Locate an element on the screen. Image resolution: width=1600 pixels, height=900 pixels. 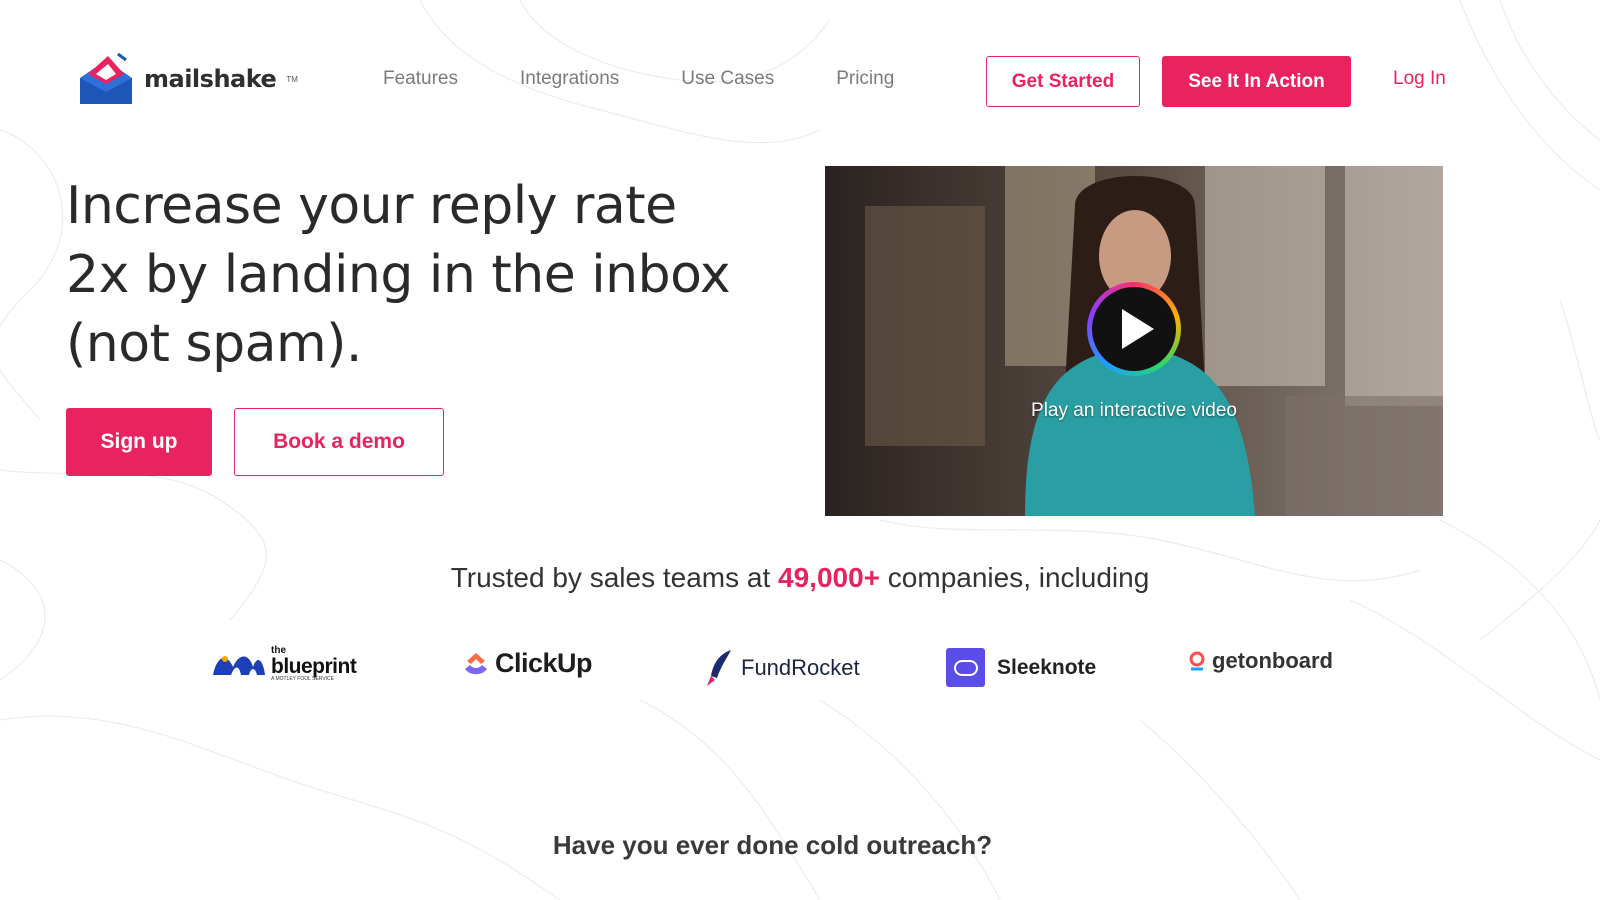
get-started-button: Get Started is located at coordinates (1063, 81).